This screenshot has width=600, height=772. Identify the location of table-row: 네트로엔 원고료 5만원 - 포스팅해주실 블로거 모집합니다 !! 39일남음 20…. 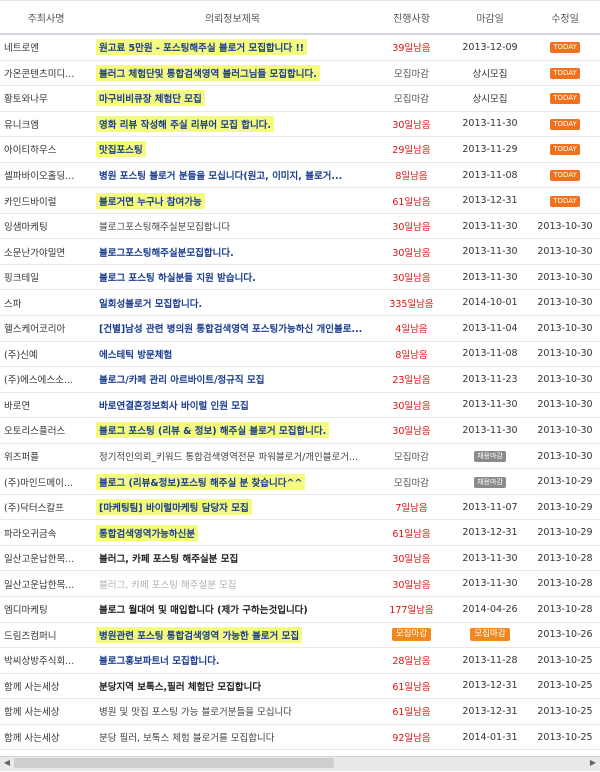
(300, 47).